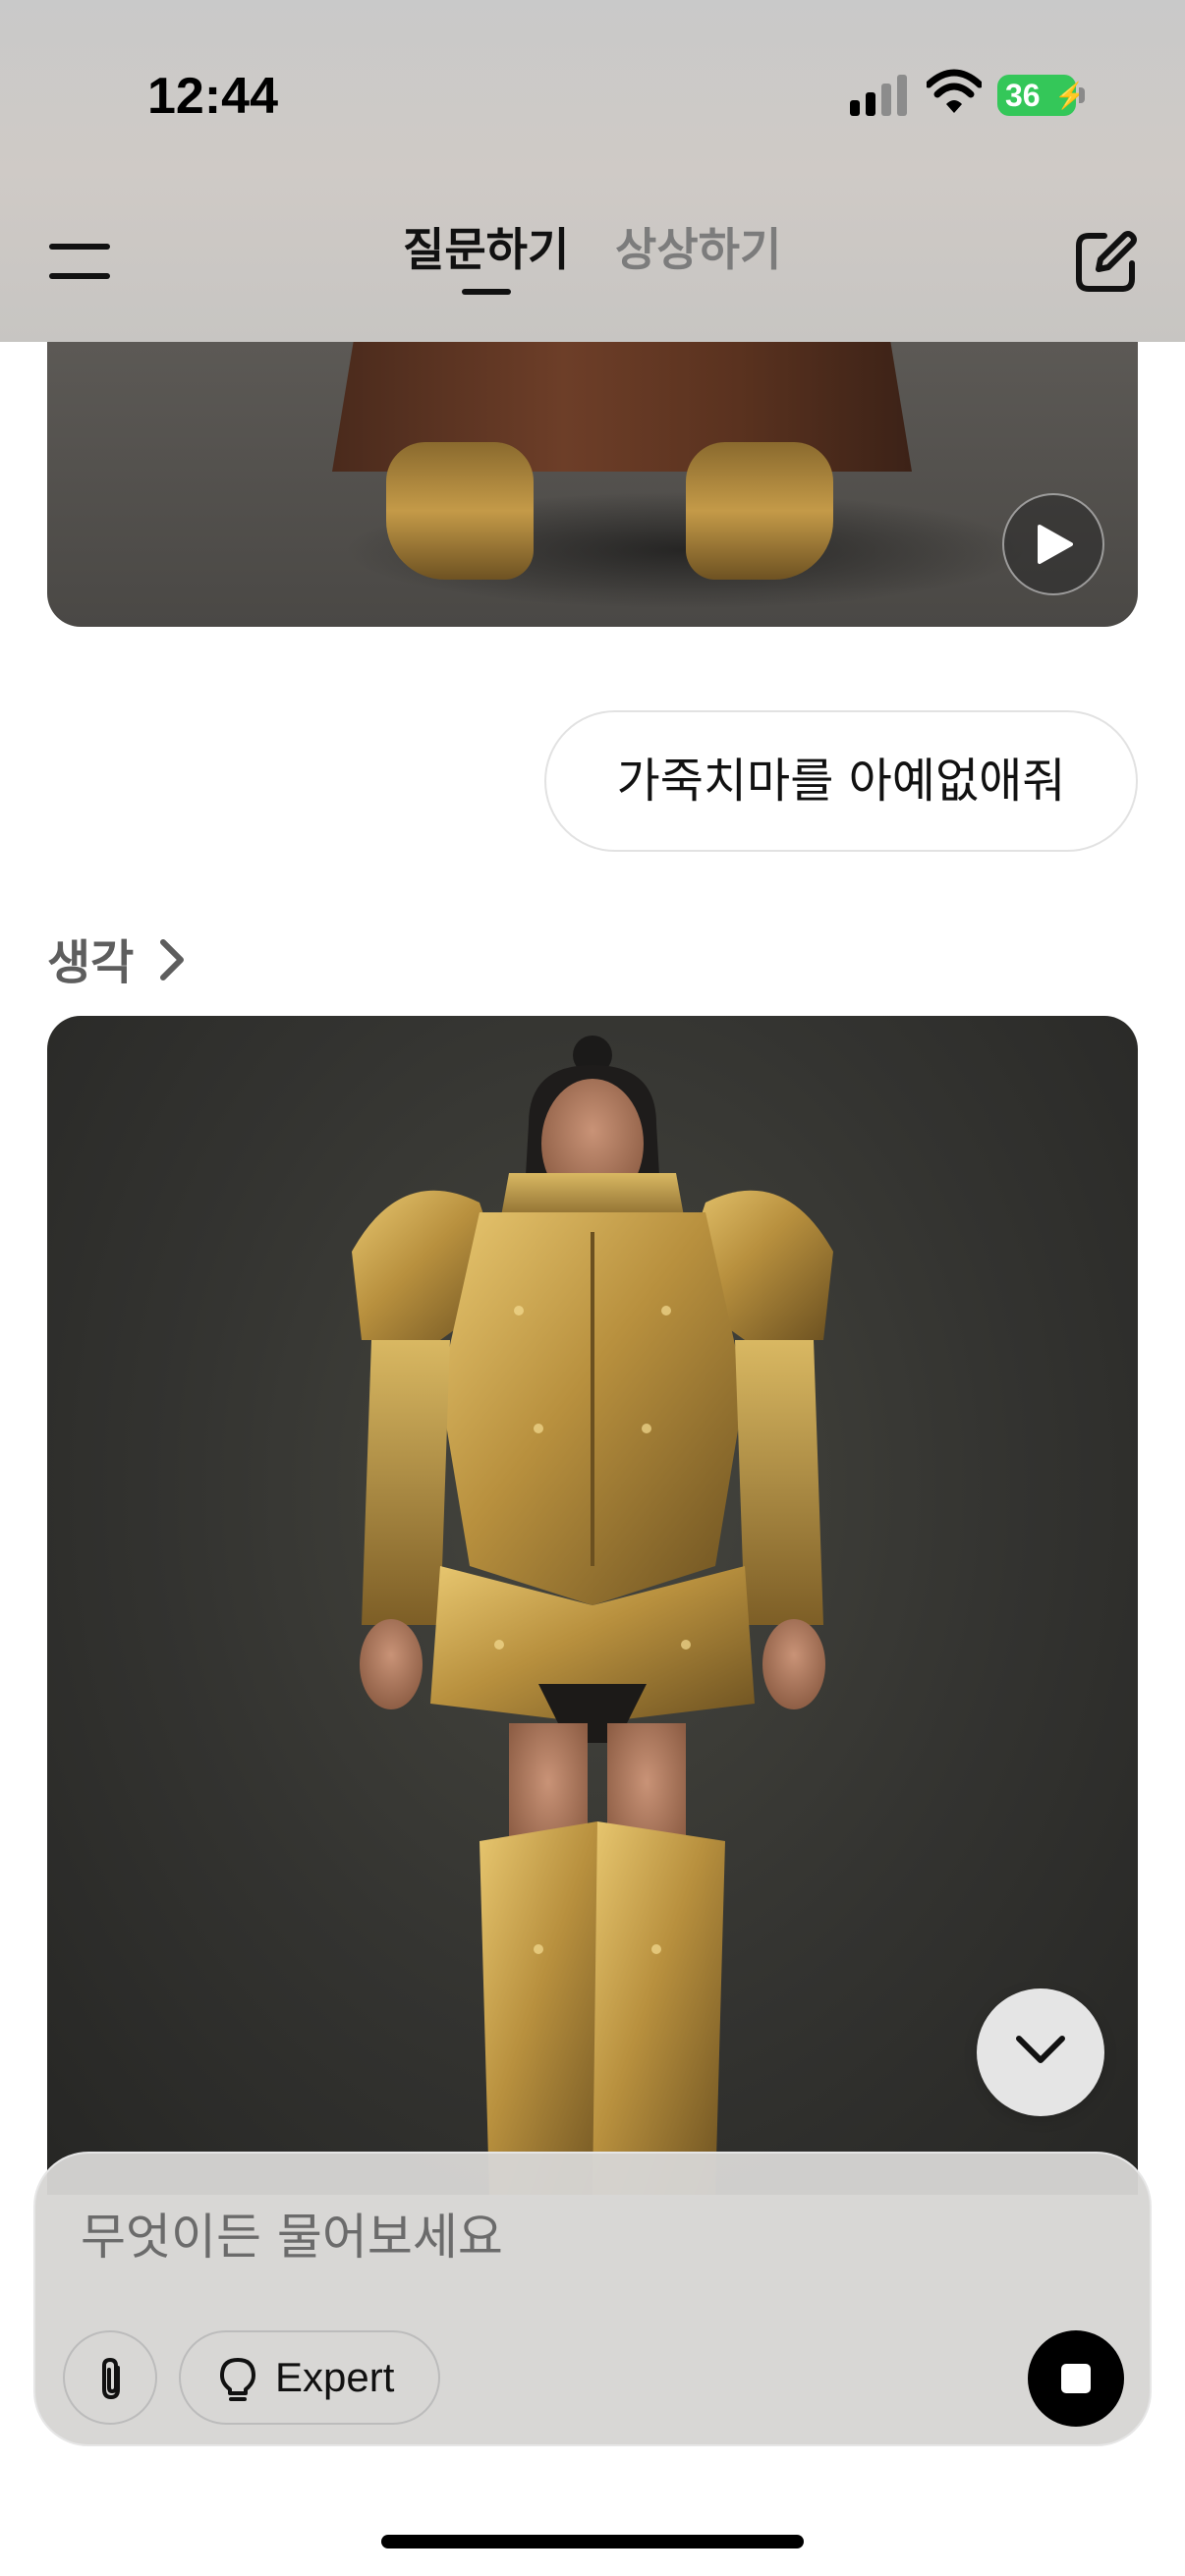  Describe the element at coordinates (698, 246) in the screenshot. I see `tab-imagine: 상상하기` at that location.